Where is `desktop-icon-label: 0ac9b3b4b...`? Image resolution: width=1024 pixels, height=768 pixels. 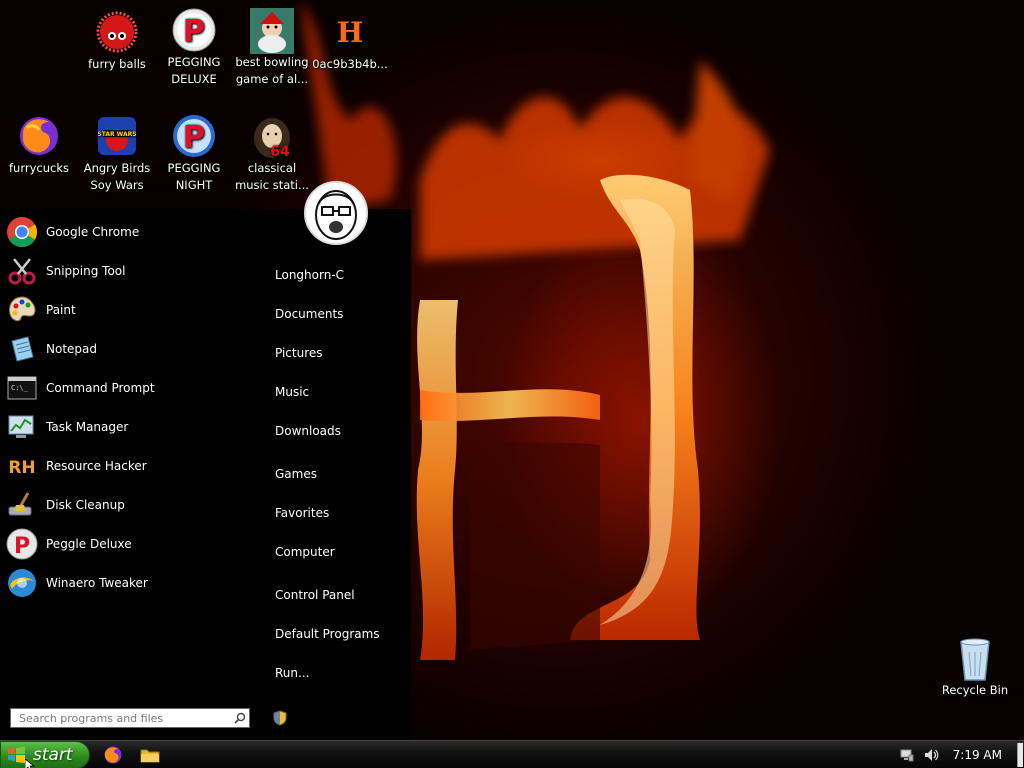 desktop-icon-label: 0ac9b3b4b... is located at coordinates (350, 64).